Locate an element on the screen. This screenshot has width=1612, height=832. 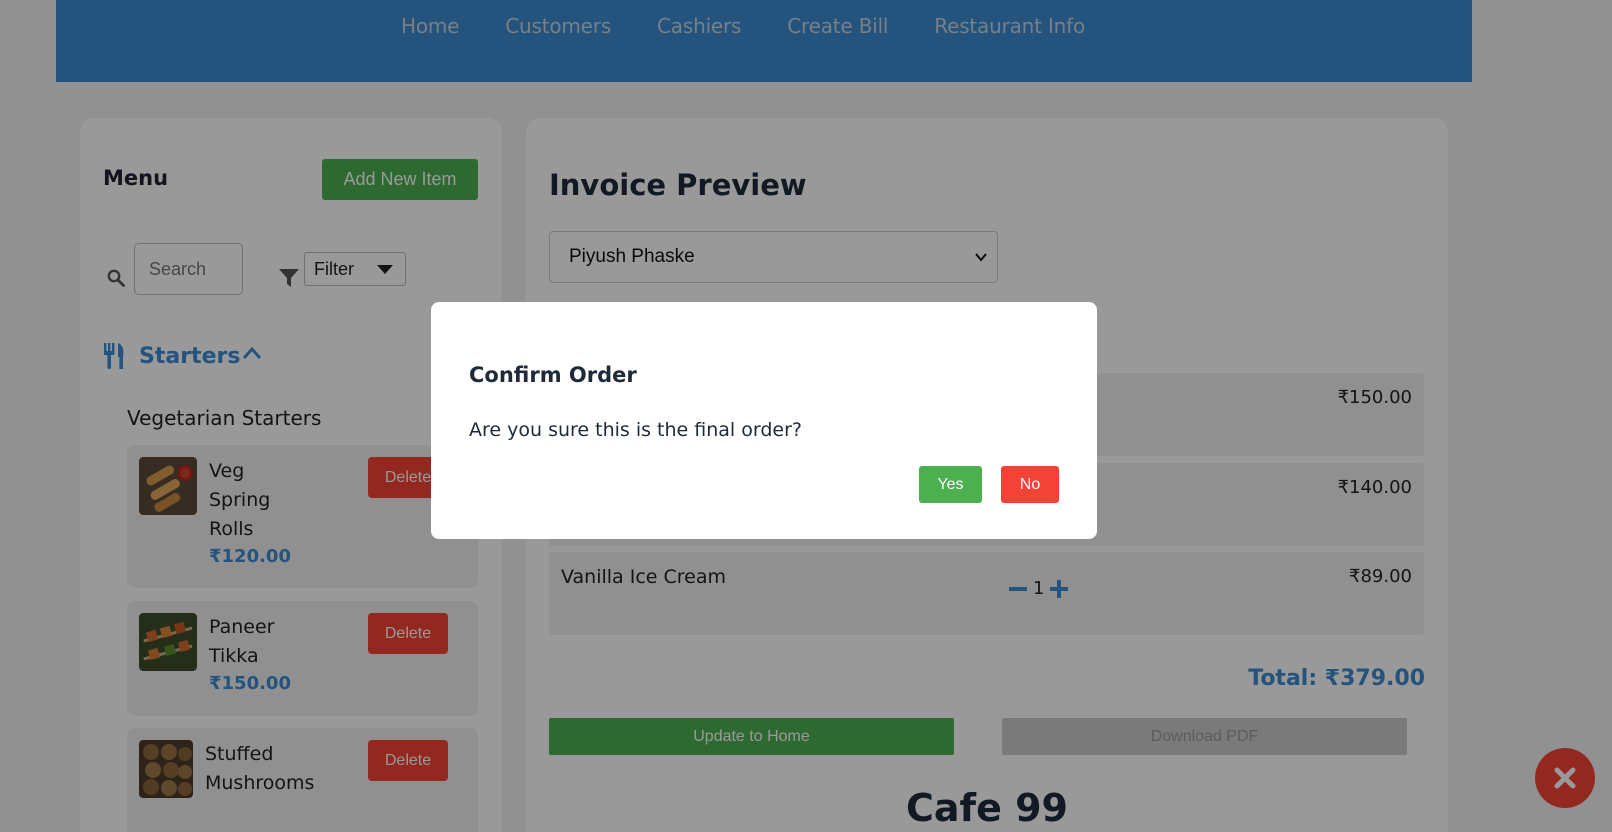
confirm-yes-button: Yes is located at coordinates (950, 484).